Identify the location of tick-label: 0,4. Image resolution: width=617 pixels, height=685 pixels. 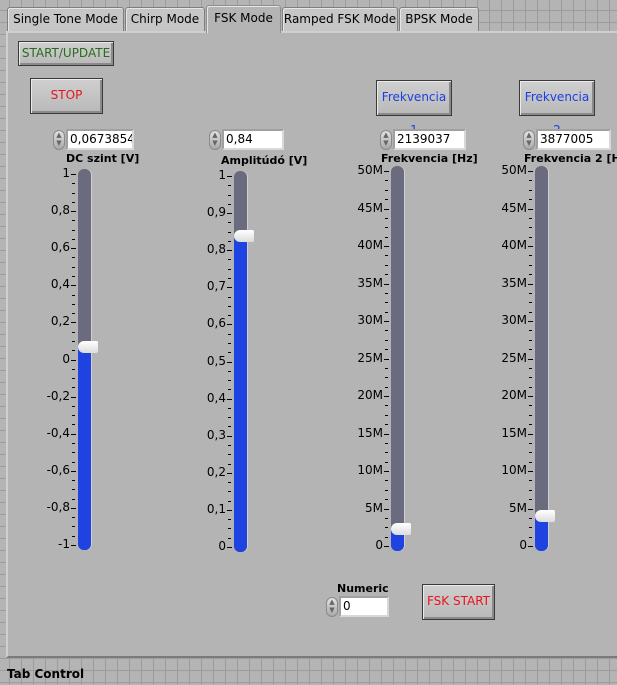
(216, 397).